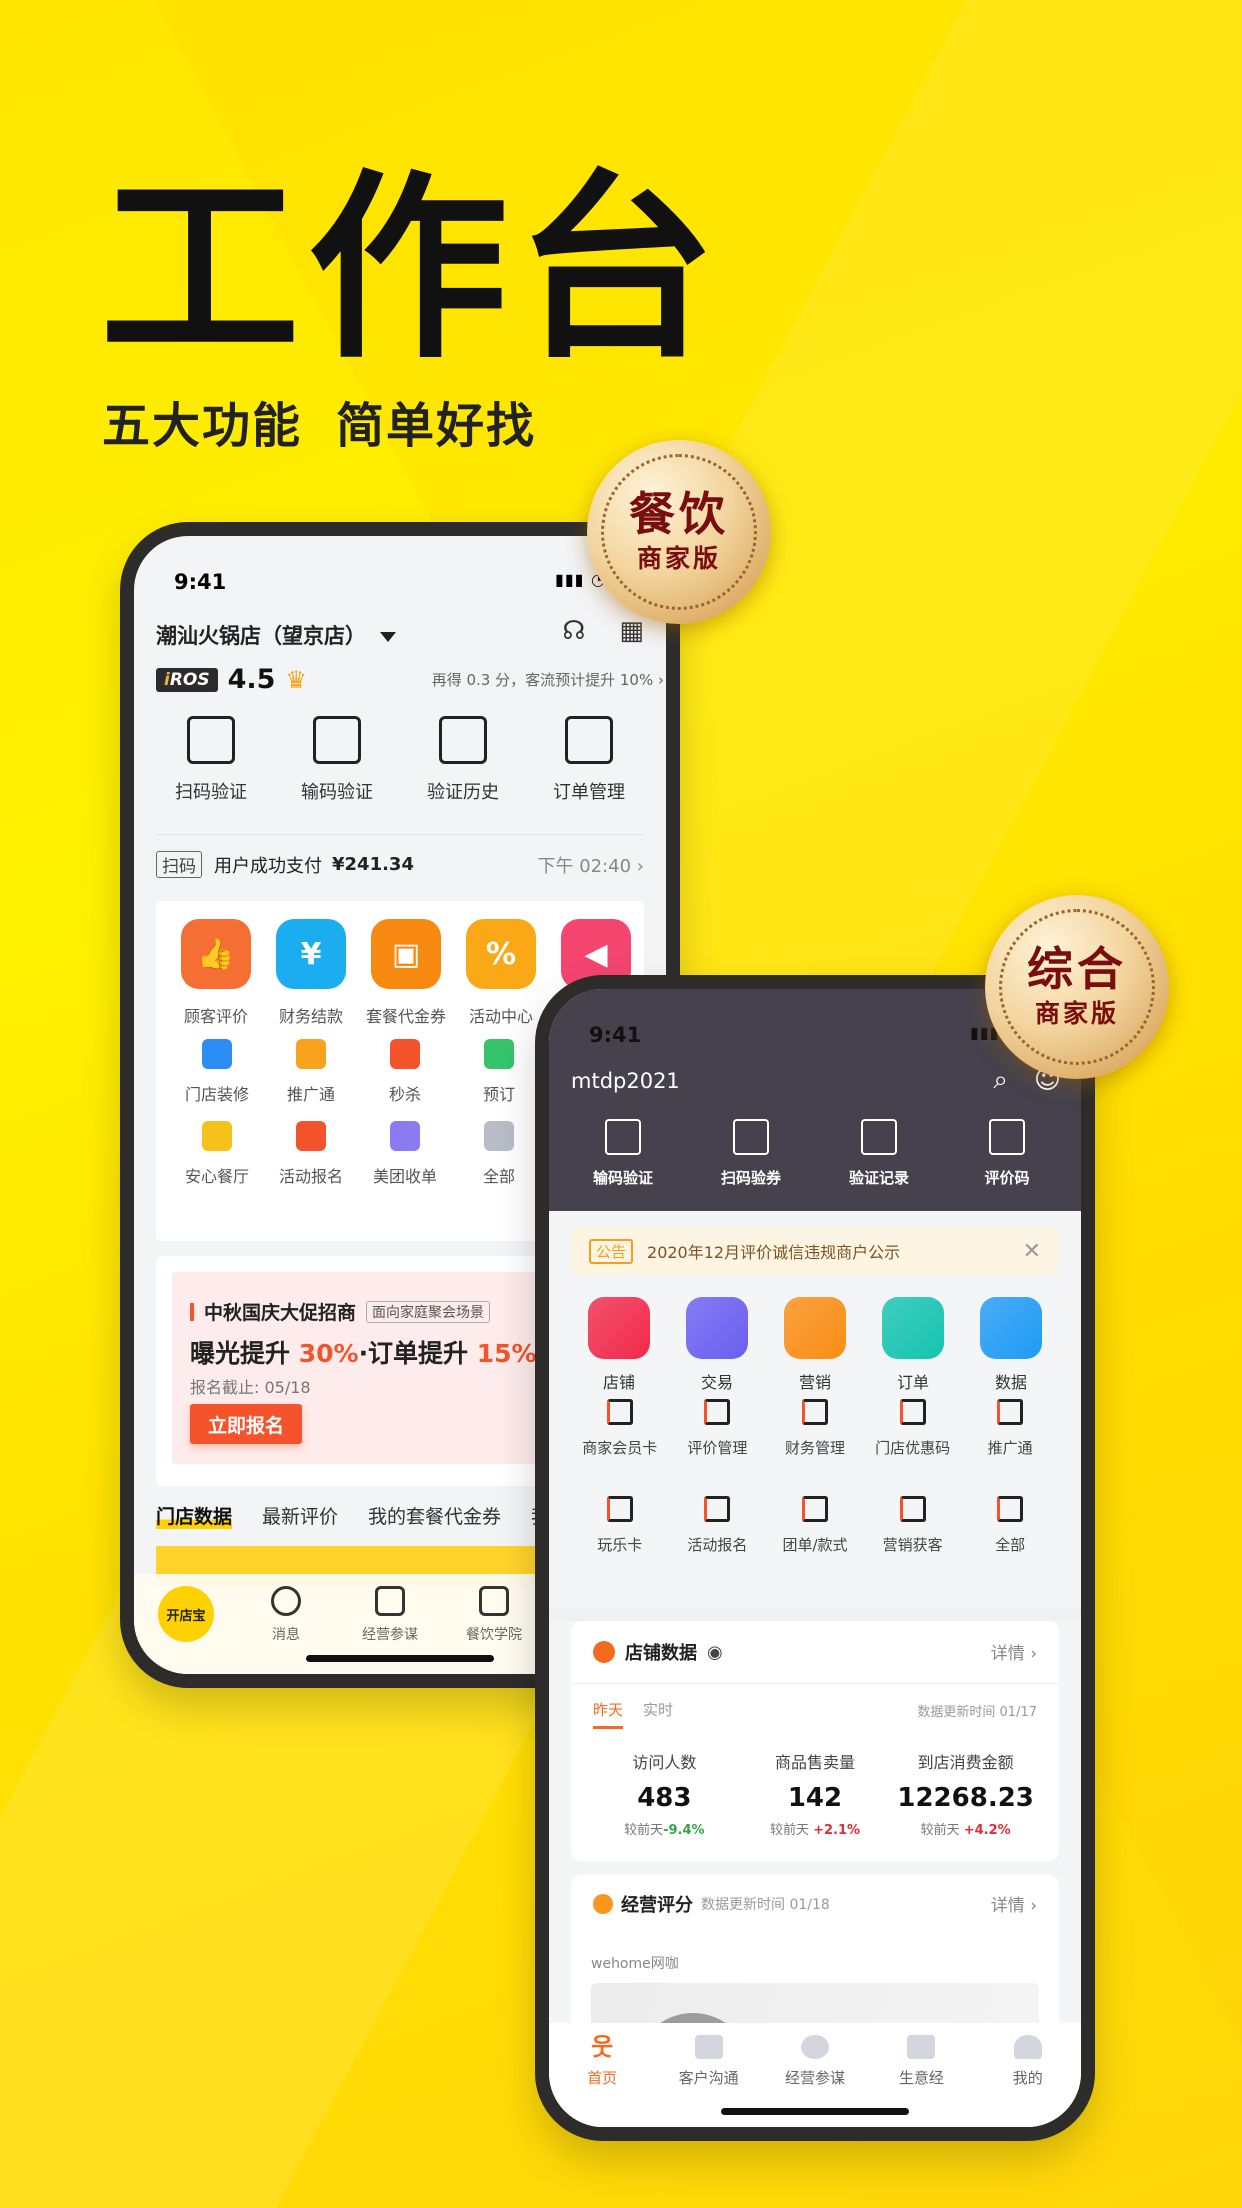 Image resolution: width=1242 pixels, height=2208 pixels. What do you see at coordinates (620, 1448) in the screenshot?
I see `feature-label: 商家会员卡` at bounding box center [620, 1448].